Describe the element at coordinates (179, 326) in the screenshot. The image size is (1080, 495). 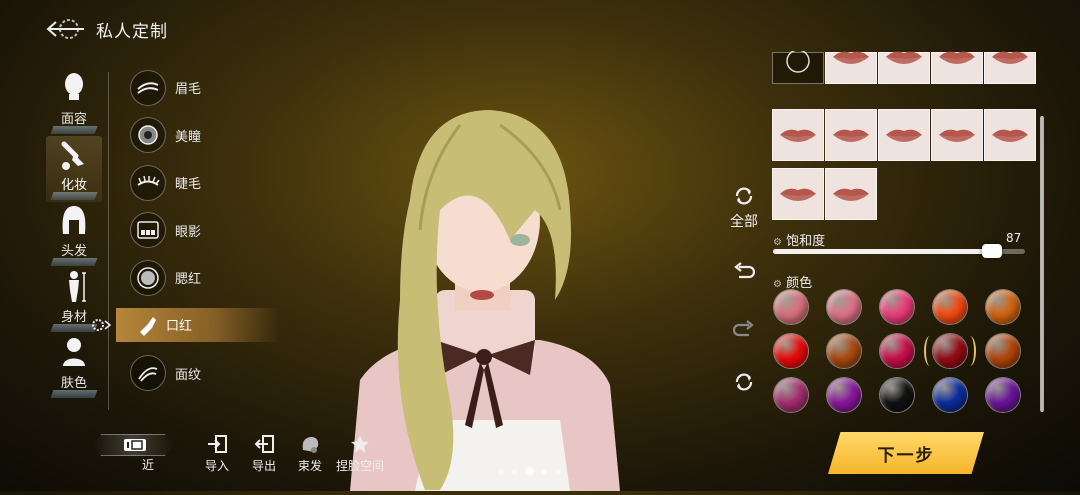
I see `makeup-item-label: 口红` at that location.